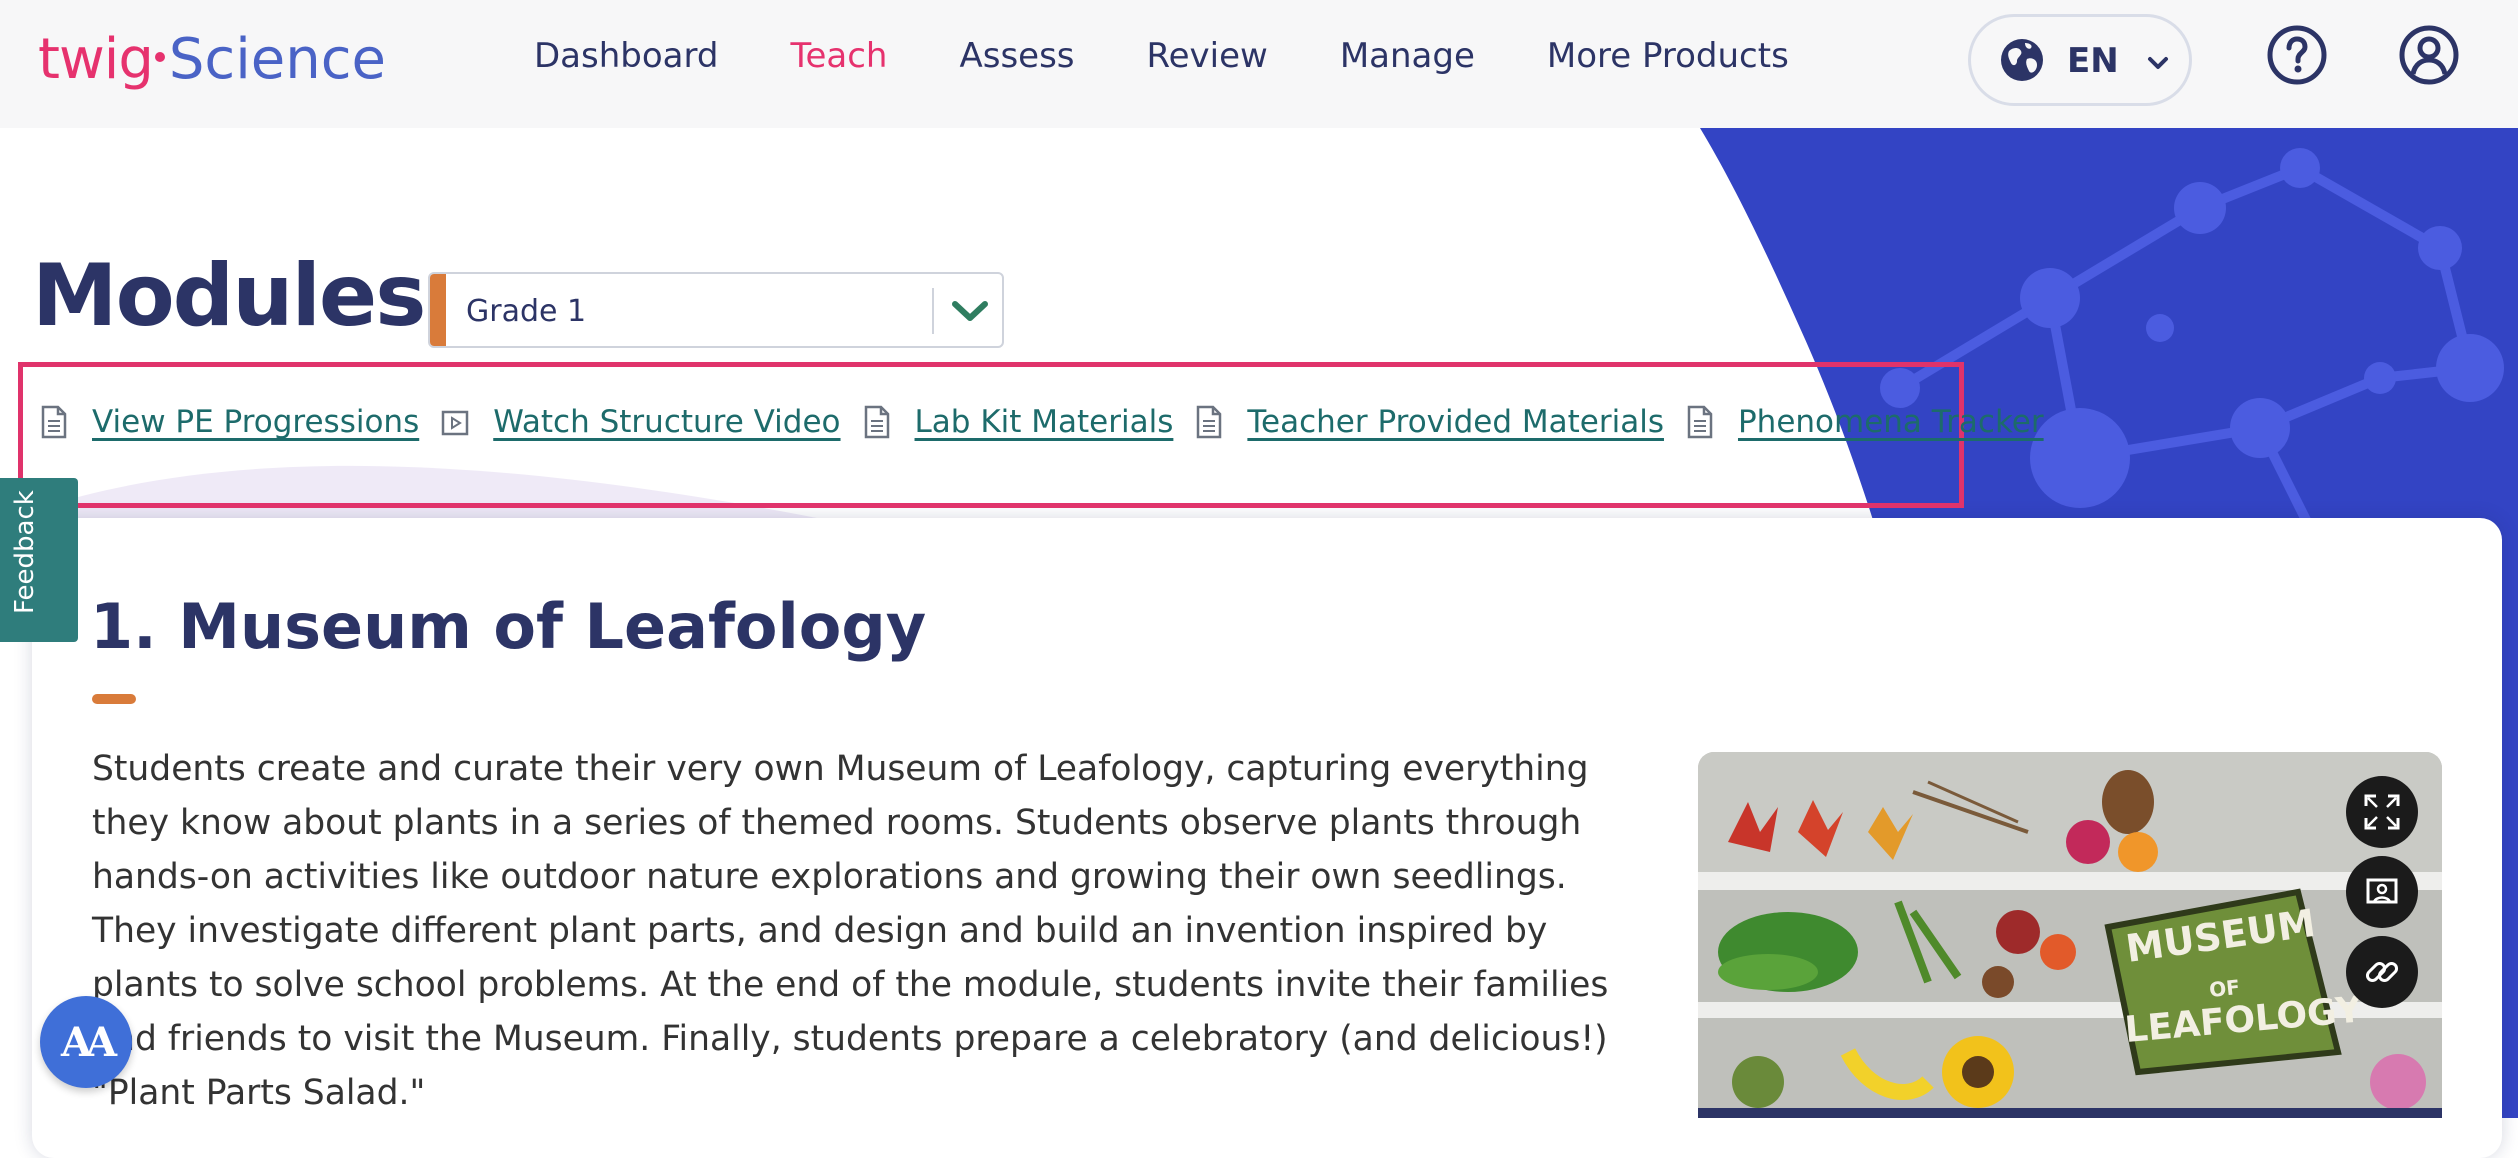 This screenshot has height=1158, width=2518. What do you see at coordinates (2093, 61) in the screenshot?
I see `language-code: EN` at bounding box center [2093, 61].